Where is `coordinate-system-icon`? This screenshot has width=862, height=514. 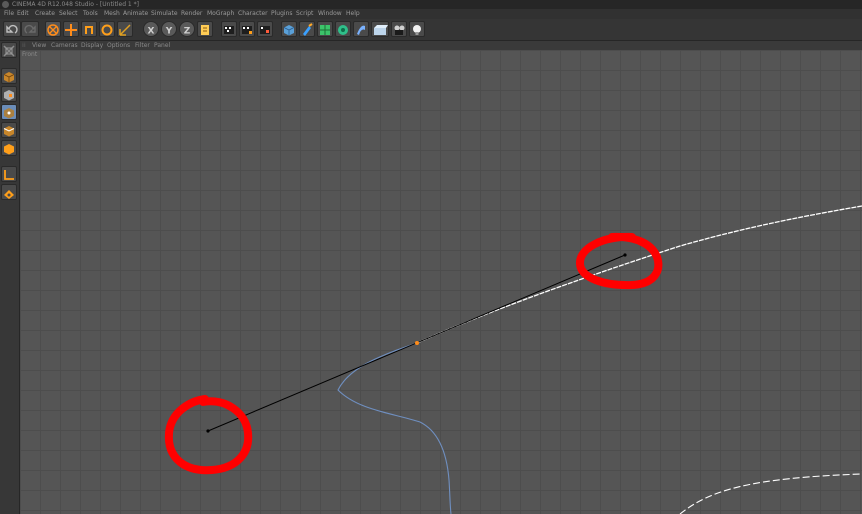 coordinate-system-icon is located at coordinates (205, 29).